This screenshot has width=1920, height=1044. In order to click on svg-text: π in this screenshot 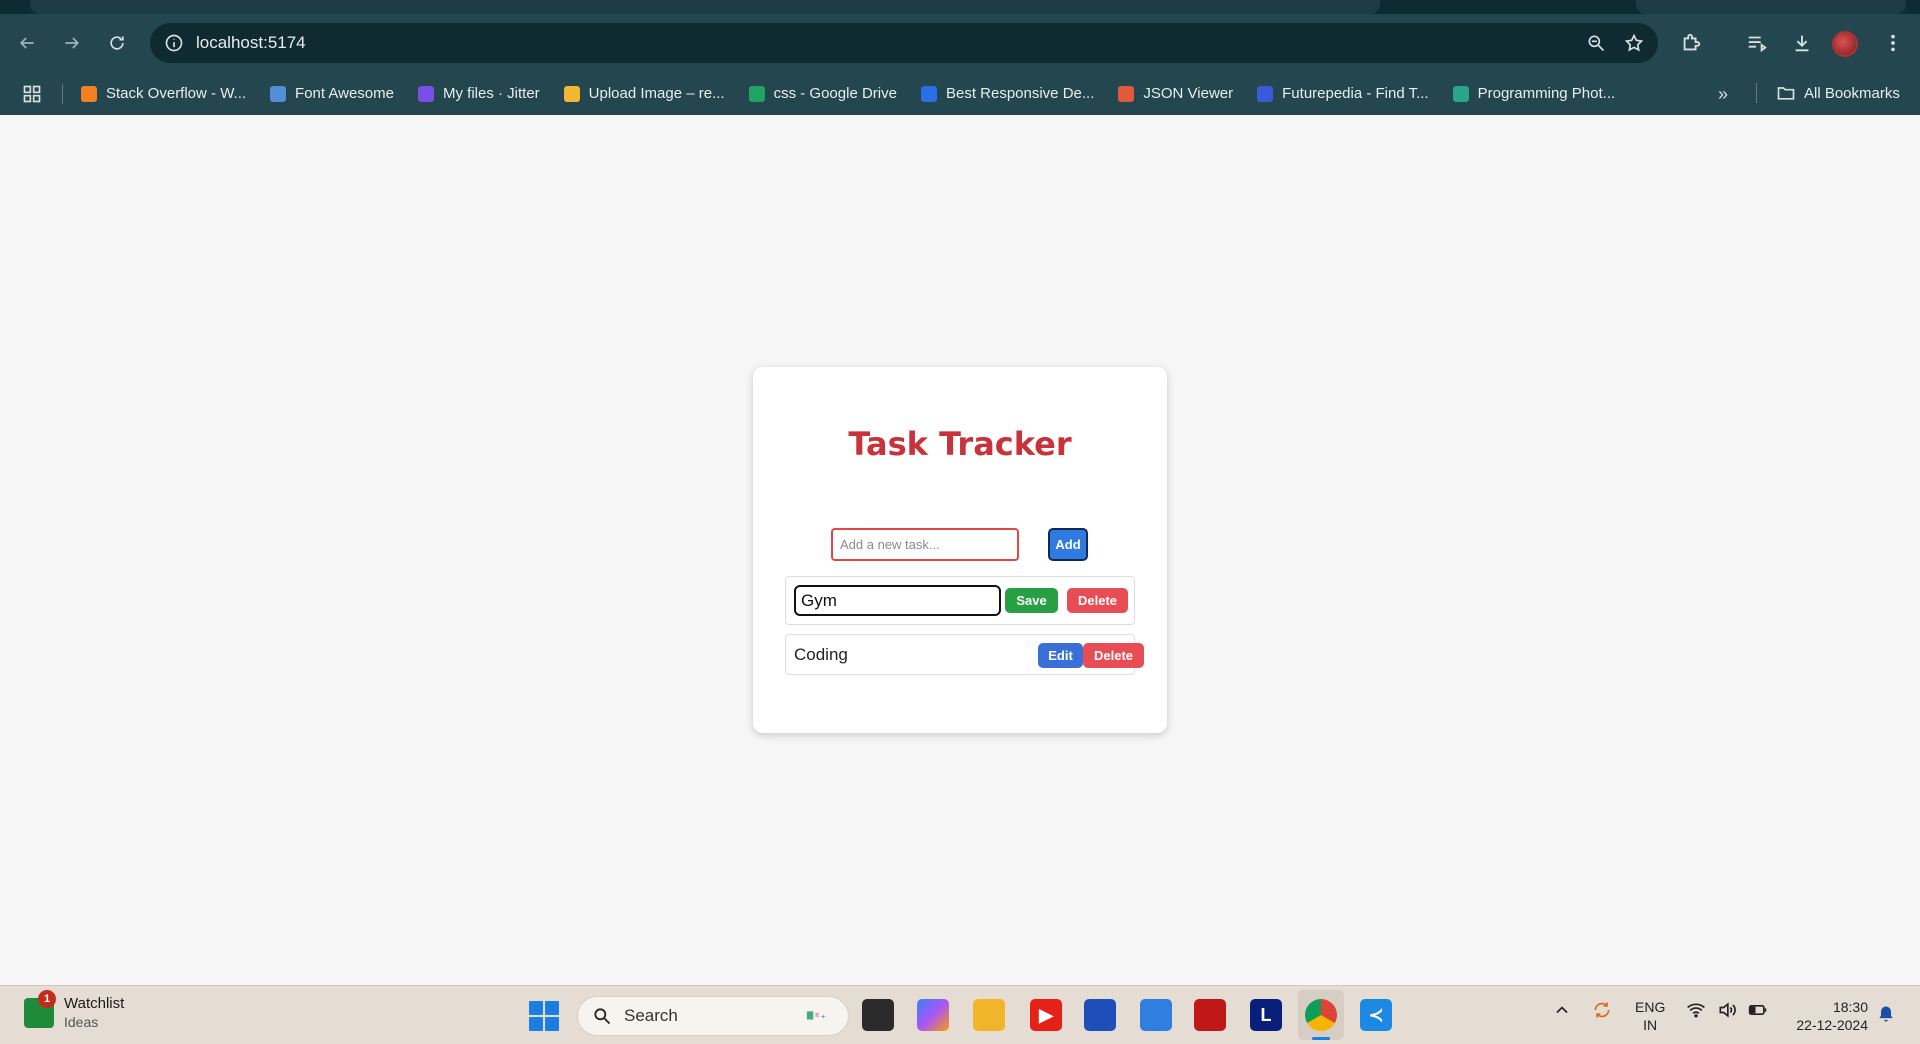, I will do `click(817, 1015)`.